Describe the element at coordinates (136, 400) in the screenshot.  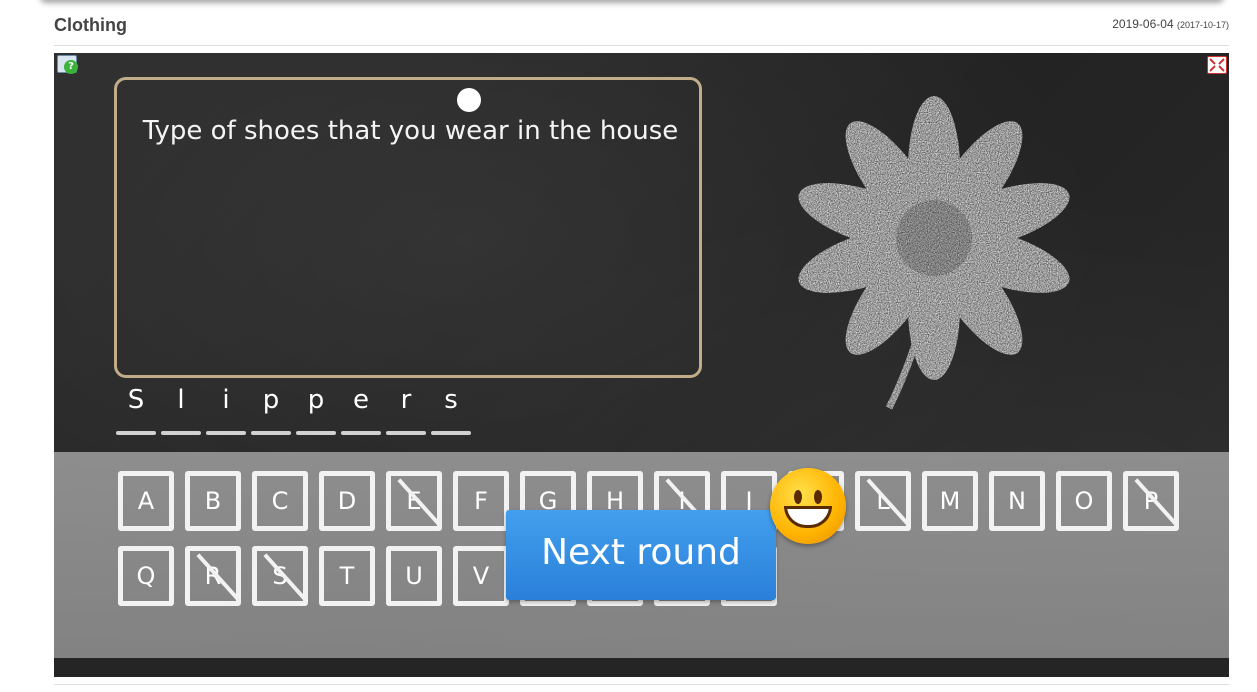
I see `answer-letter-text: S` at that location.